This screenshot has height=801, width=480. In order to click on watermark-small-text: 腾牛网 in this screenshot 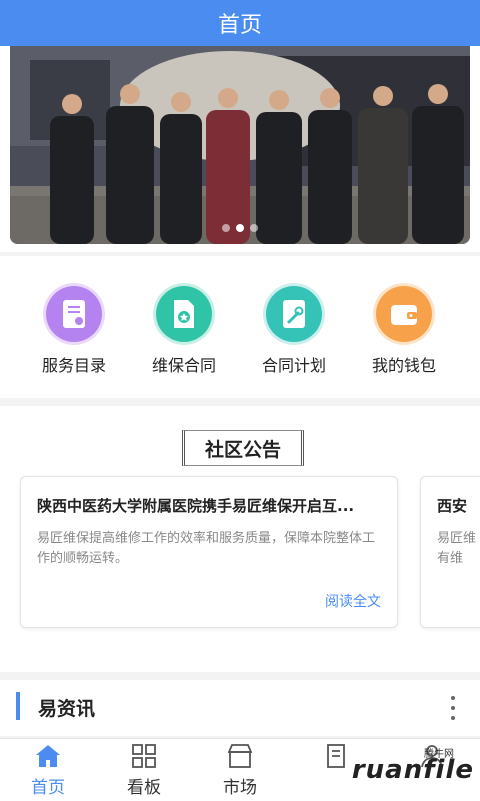, I will do `click(439, 754)`.